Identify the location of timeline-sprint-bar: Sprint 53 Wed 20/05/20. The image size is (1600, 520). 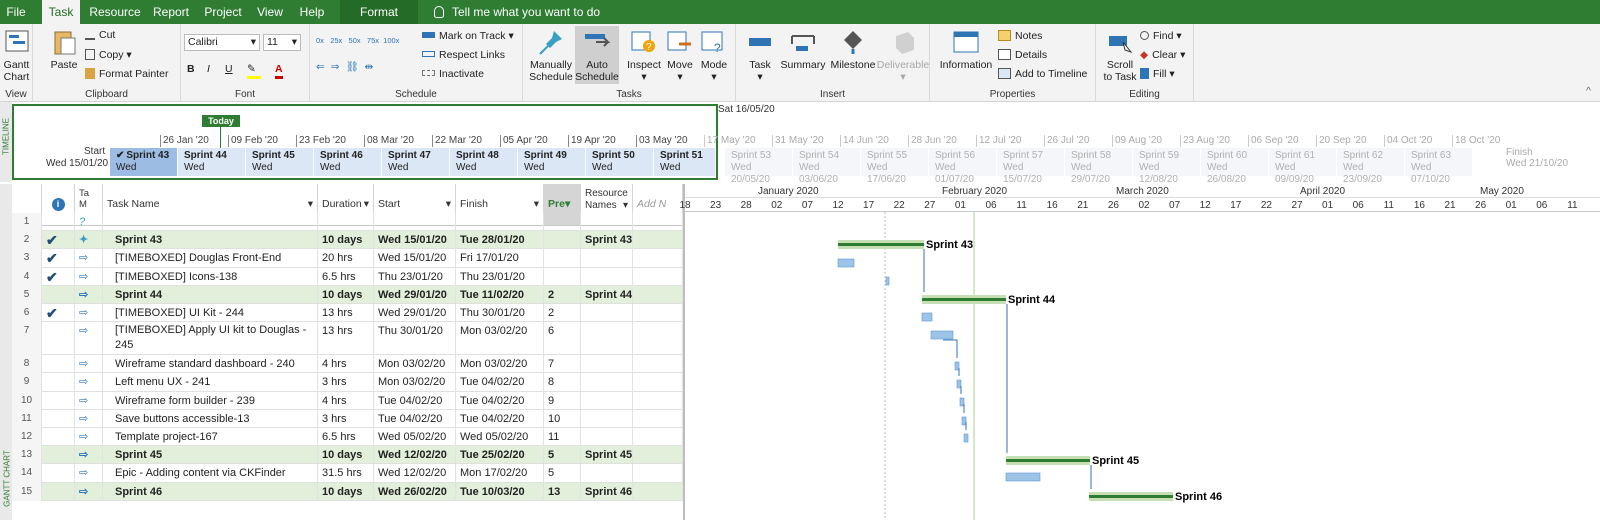
(759, 166).